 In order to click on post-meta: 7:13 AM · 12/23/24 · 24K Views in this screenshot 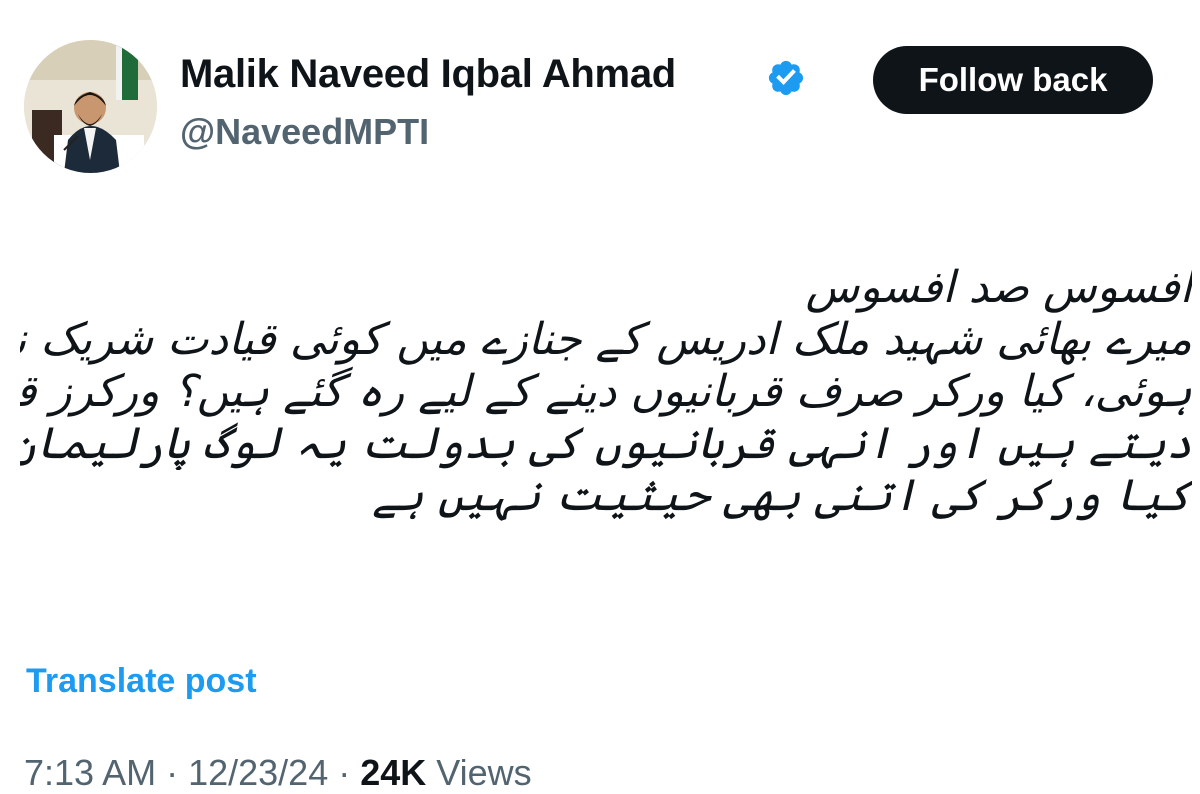, I will do `click(278, 773)`.